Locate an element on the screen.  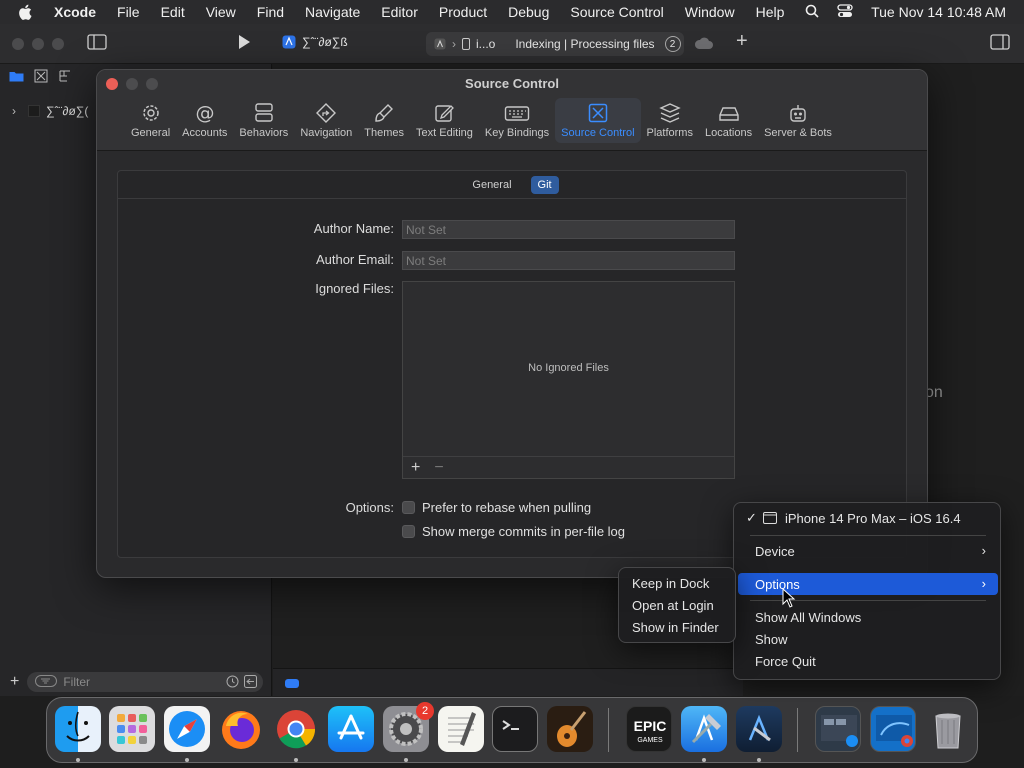
launchpad-icon is located at coordinates (132, 729).